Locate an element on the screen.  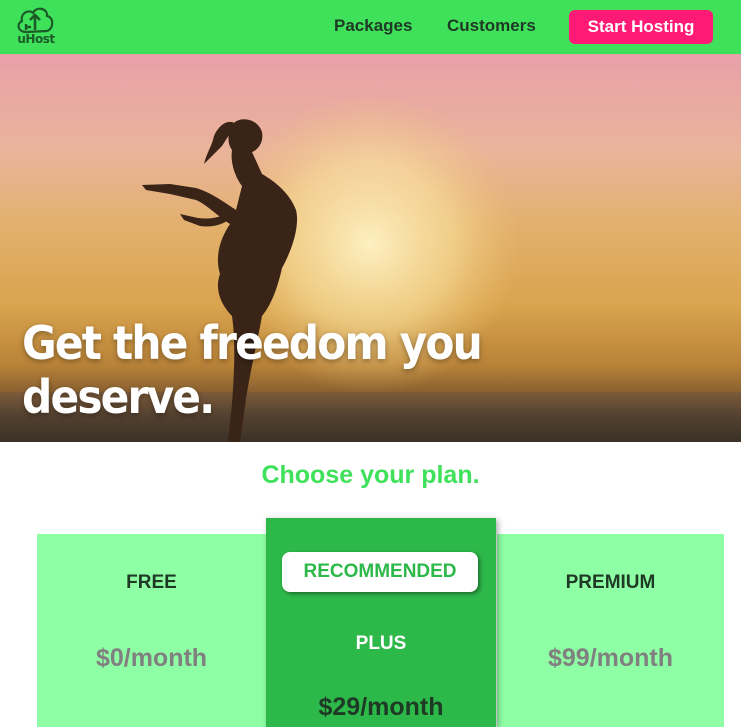
plan-price: $99/month is located at coordinates (610, 658).